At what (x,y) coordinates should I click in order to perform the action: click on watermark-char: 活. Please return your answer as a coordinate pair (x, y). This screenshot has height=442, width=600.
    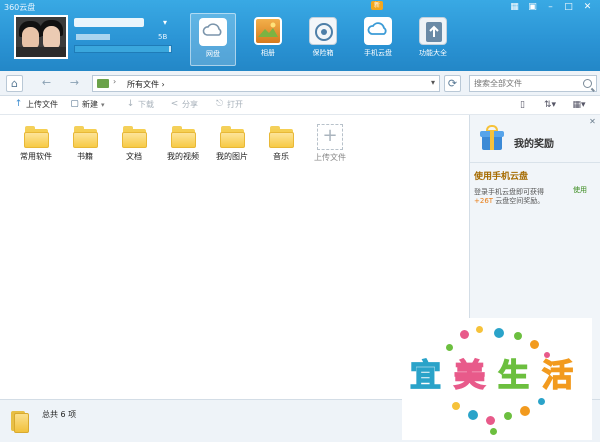
    Looking at the image, I should click on (557, 376).